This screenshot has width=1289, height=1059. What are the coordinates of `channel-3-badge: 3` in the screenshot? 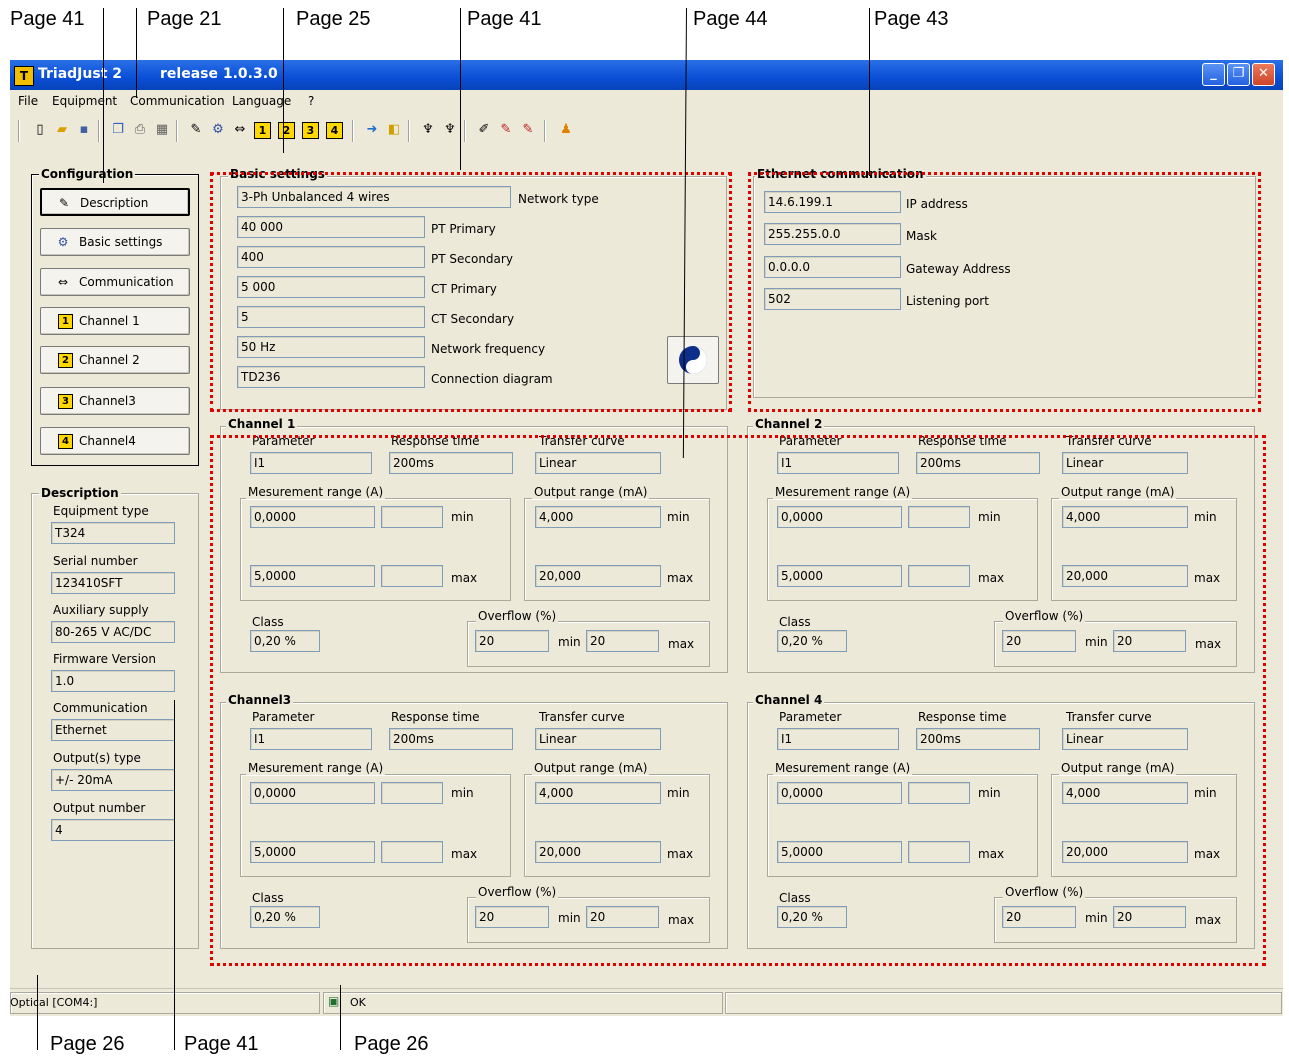 It's located at (65, 401).